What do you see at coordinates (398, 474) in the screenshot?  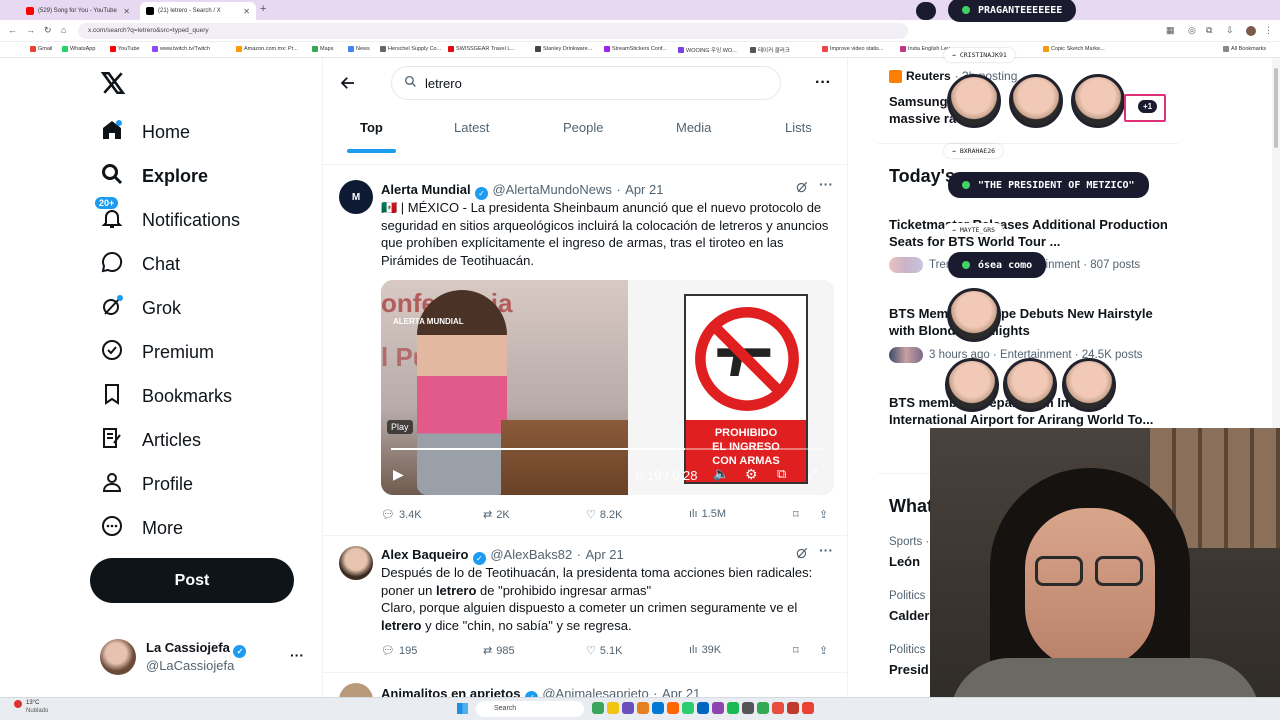 I see `play-icon: ▶` at bounding box center [398, 474].